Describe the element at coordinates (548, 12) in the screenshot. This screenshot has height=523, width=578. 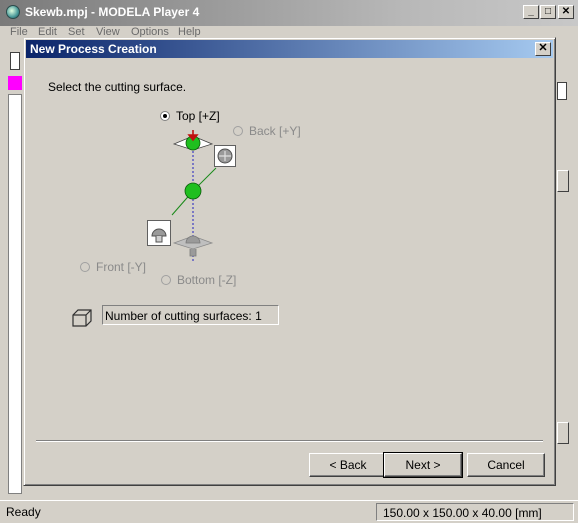
I see `maximize-button: □` at that location.